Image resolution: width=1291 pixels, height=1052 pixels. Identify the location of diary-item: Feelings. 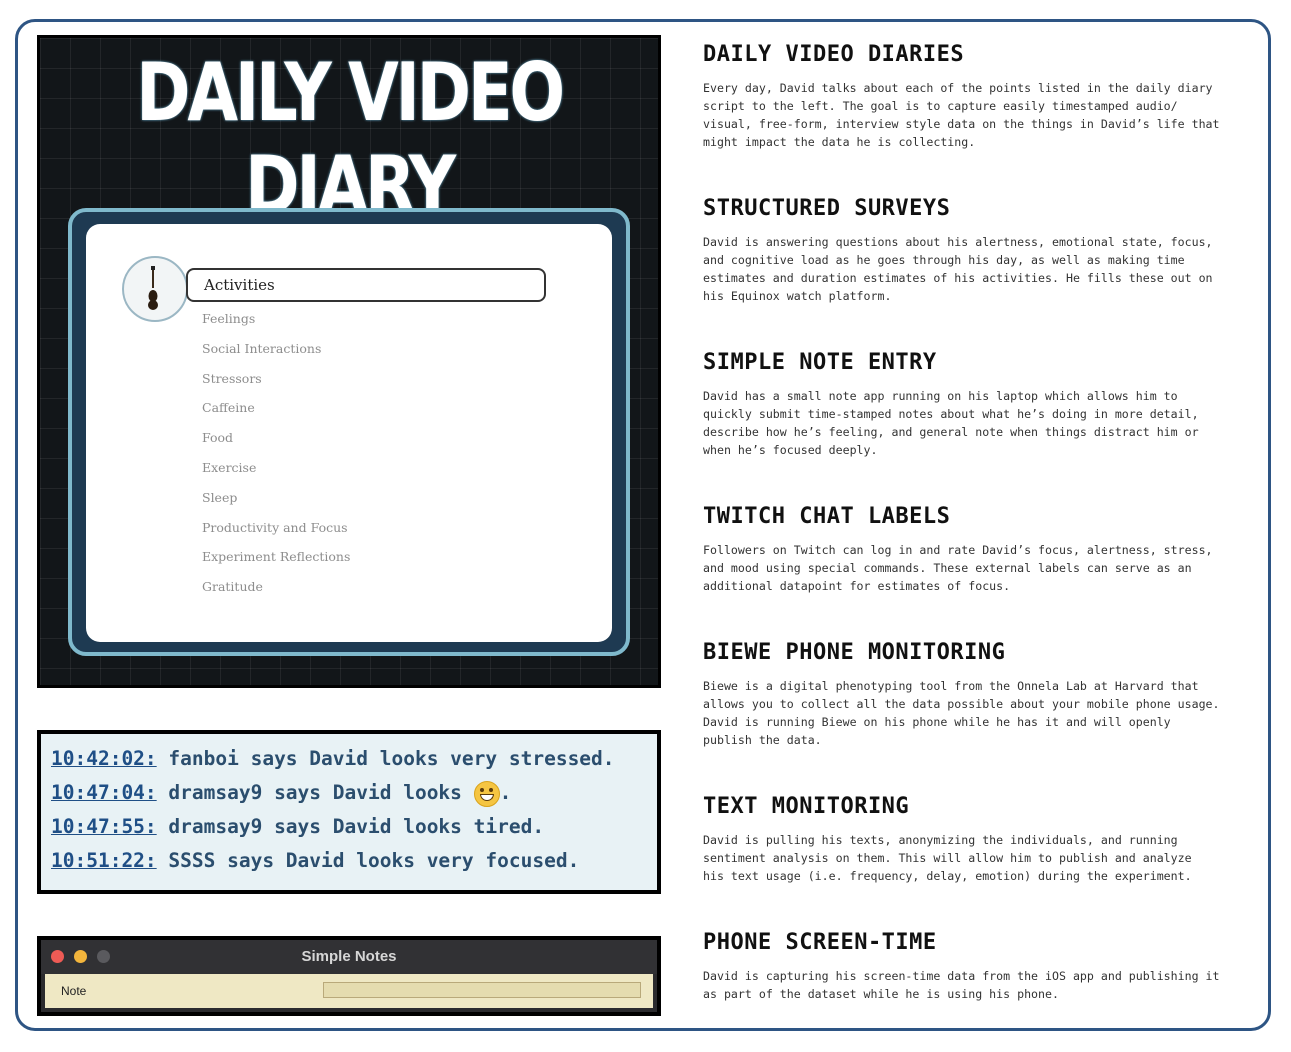
(276, 325).